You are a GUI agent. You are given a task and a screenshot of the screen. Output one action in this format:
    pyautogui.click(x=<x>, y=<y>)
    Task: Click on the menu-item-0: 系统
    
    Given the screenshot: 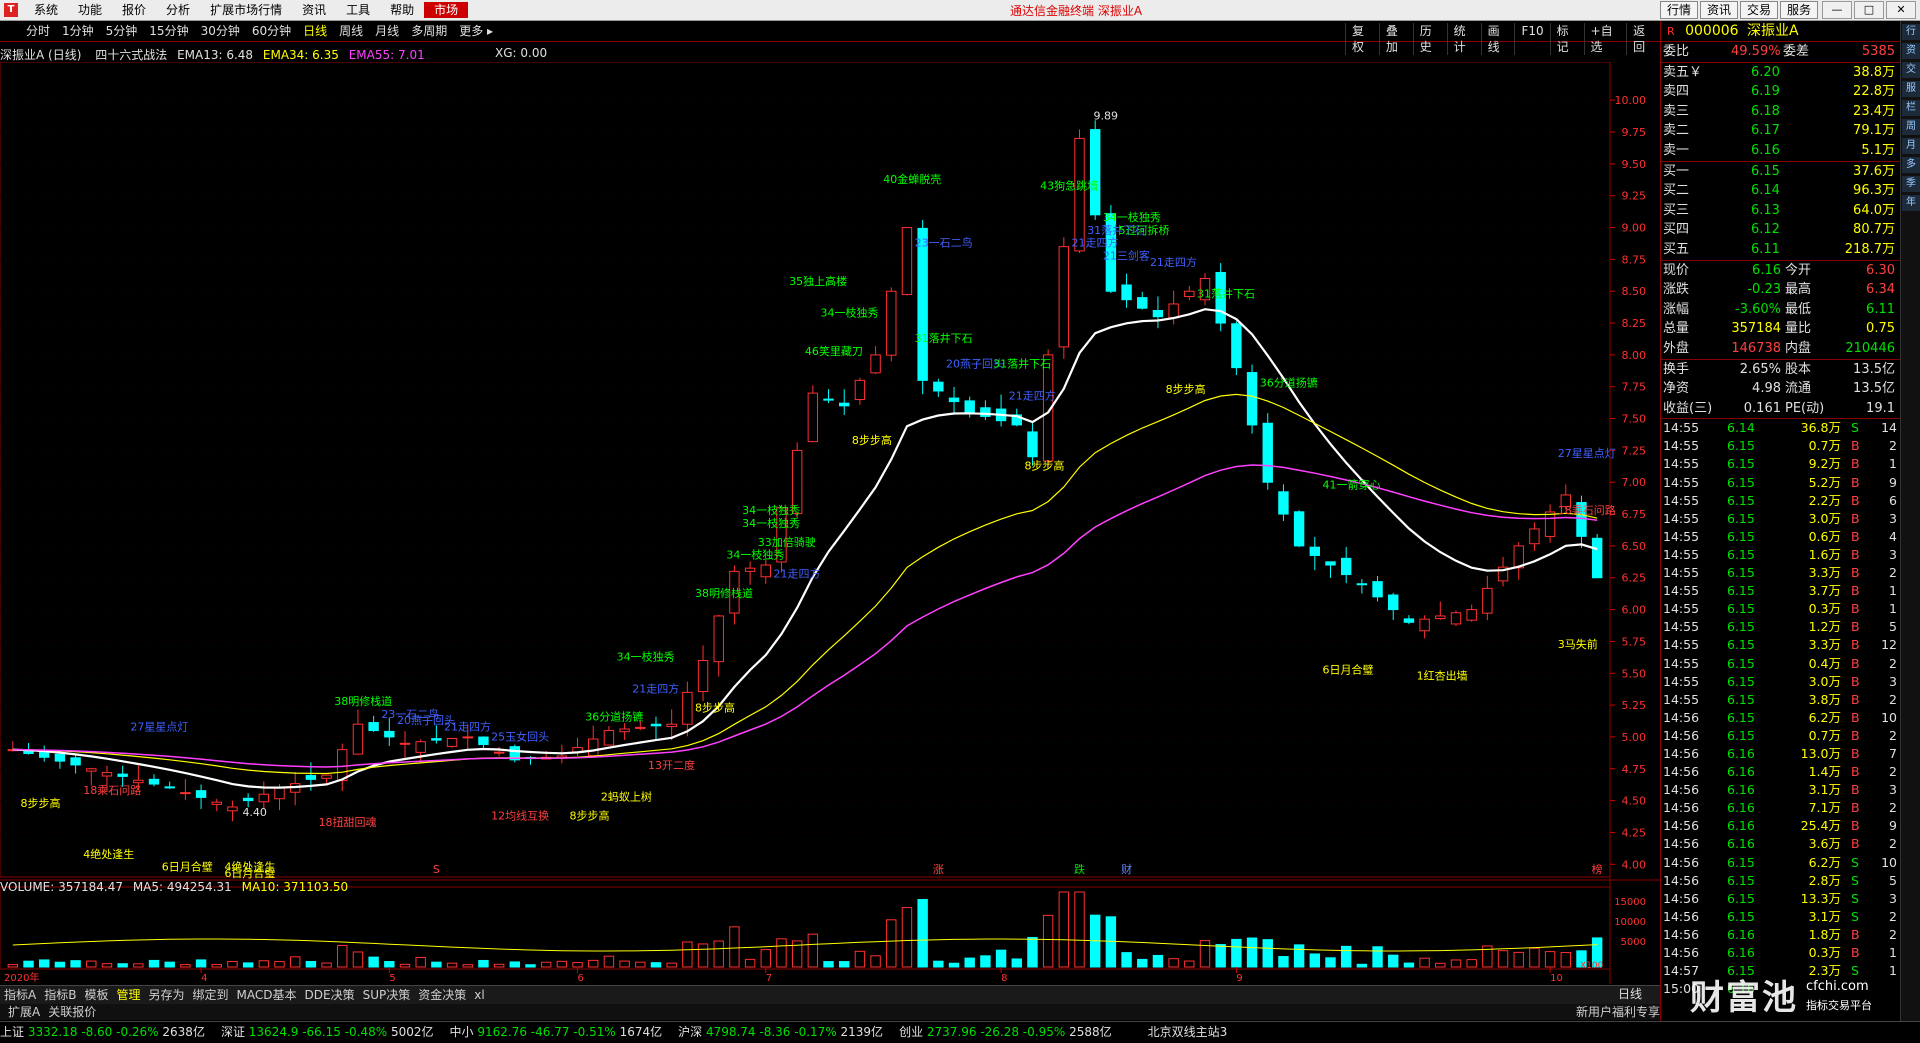 What is the action you would take?
    pyautogui.click(x=46, y=10)
    